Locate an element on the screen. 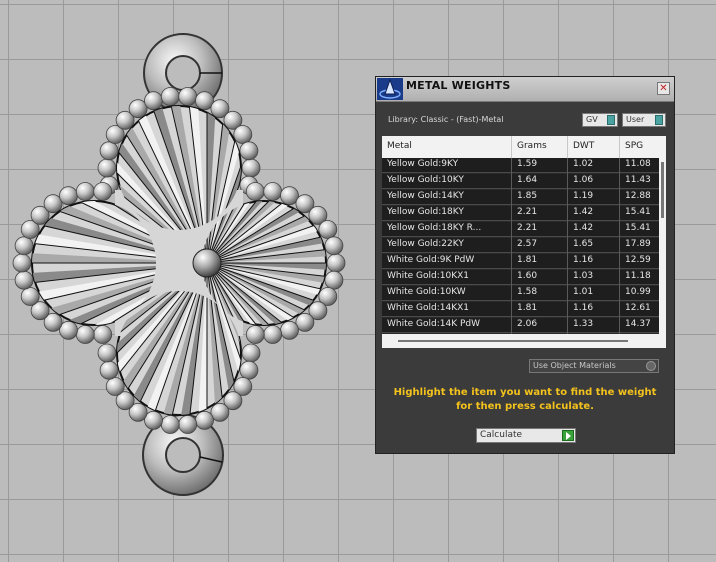 Image resolution: width=716 pixels, height=562 pixels. table-row: Yellow Gold:18KY 2.21 1.42 15.41 is located at coordinates (520, 213).